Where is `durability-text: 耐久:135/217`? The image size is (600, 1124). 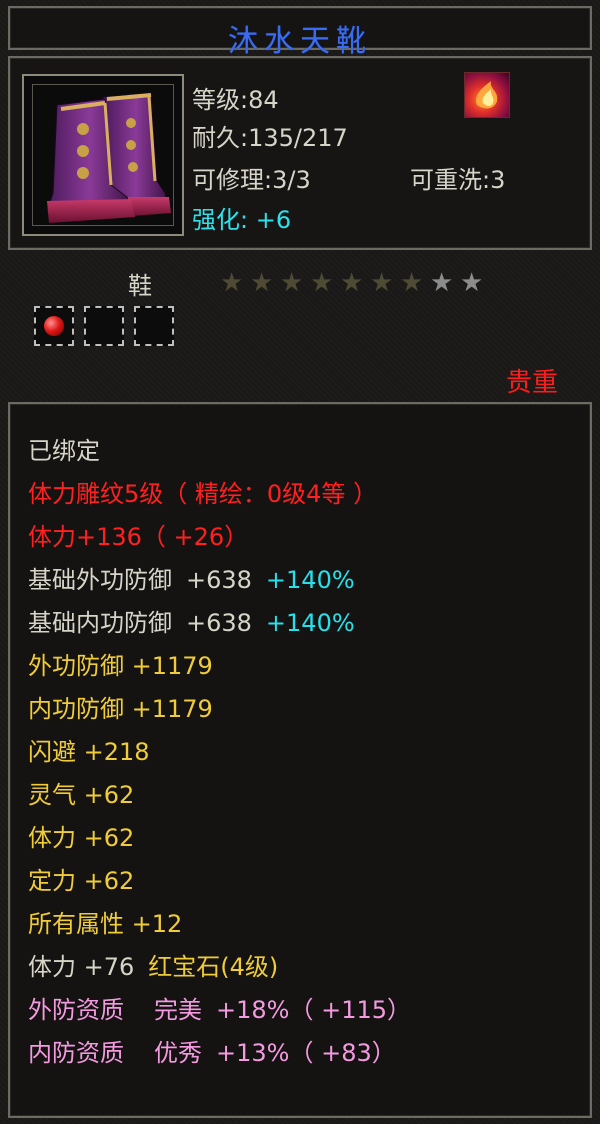
durability-text: 耐久:135/217 is located at coordinates (270, 138).